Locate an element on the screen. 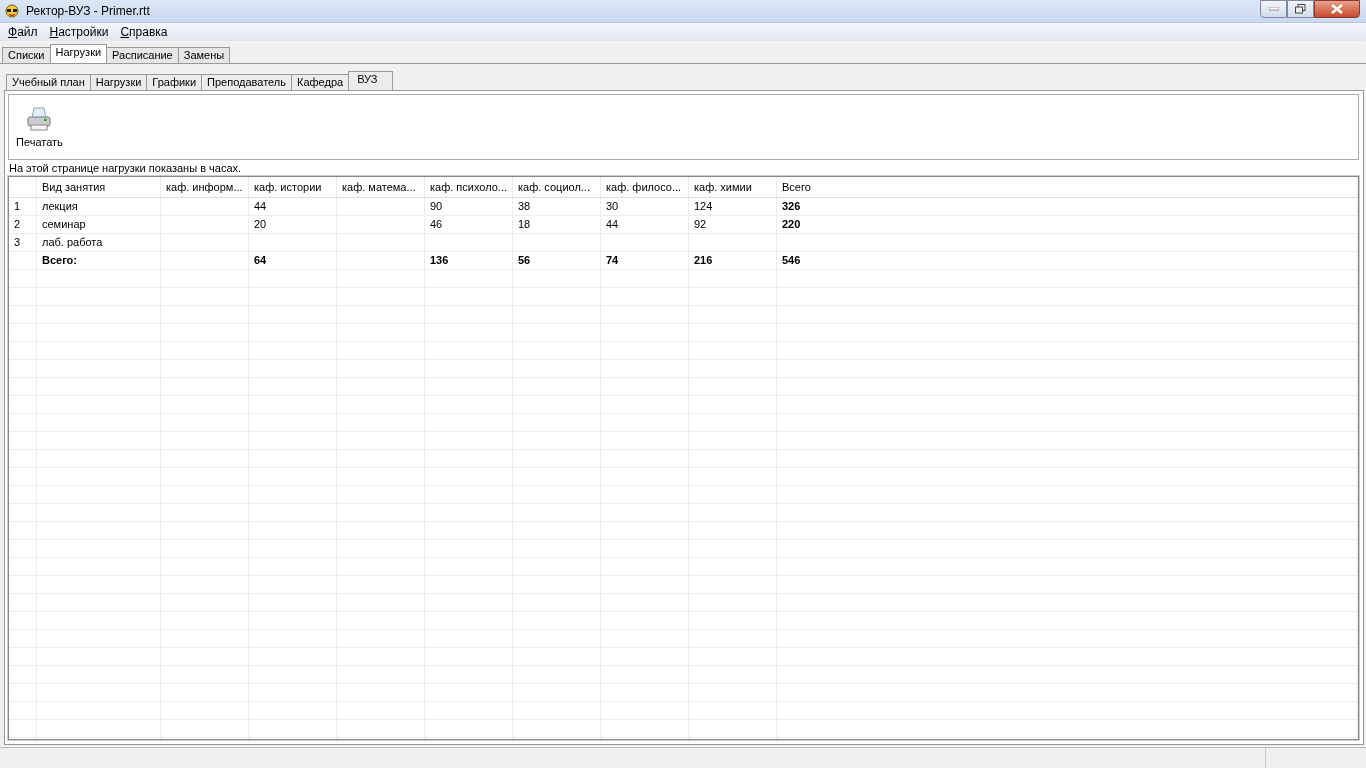 The height and width of the screenshot is (768, 1366). table-cell: 220 is located at coordinates (1067, 224).